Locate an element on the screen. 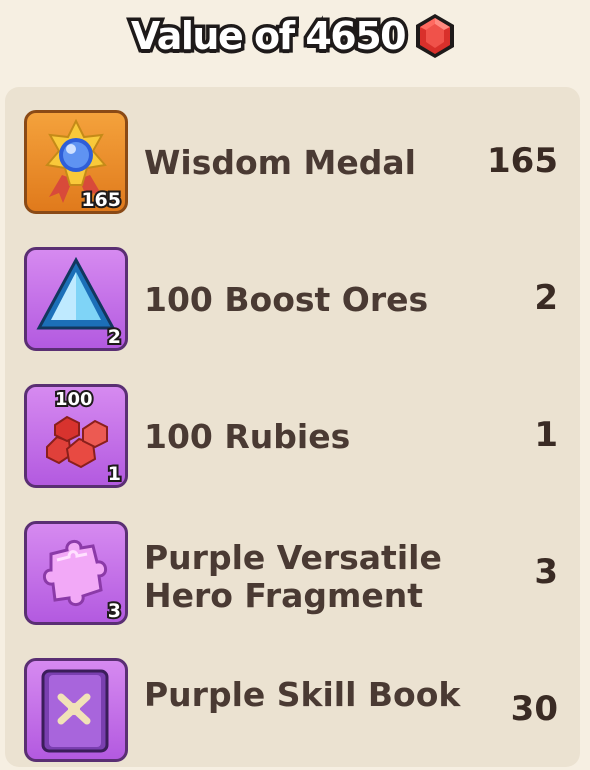 The height and width of the screenshot is (770, 590). skill-book-icon is located at coordinates (75, 711).